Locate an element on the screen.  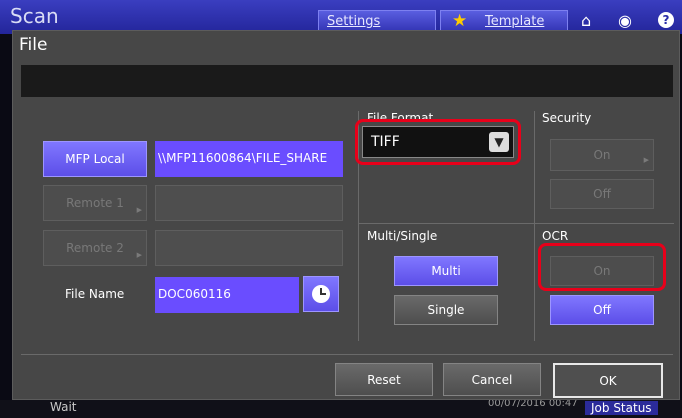
cancel-label: Cancel is located at coordinates (492, 379).